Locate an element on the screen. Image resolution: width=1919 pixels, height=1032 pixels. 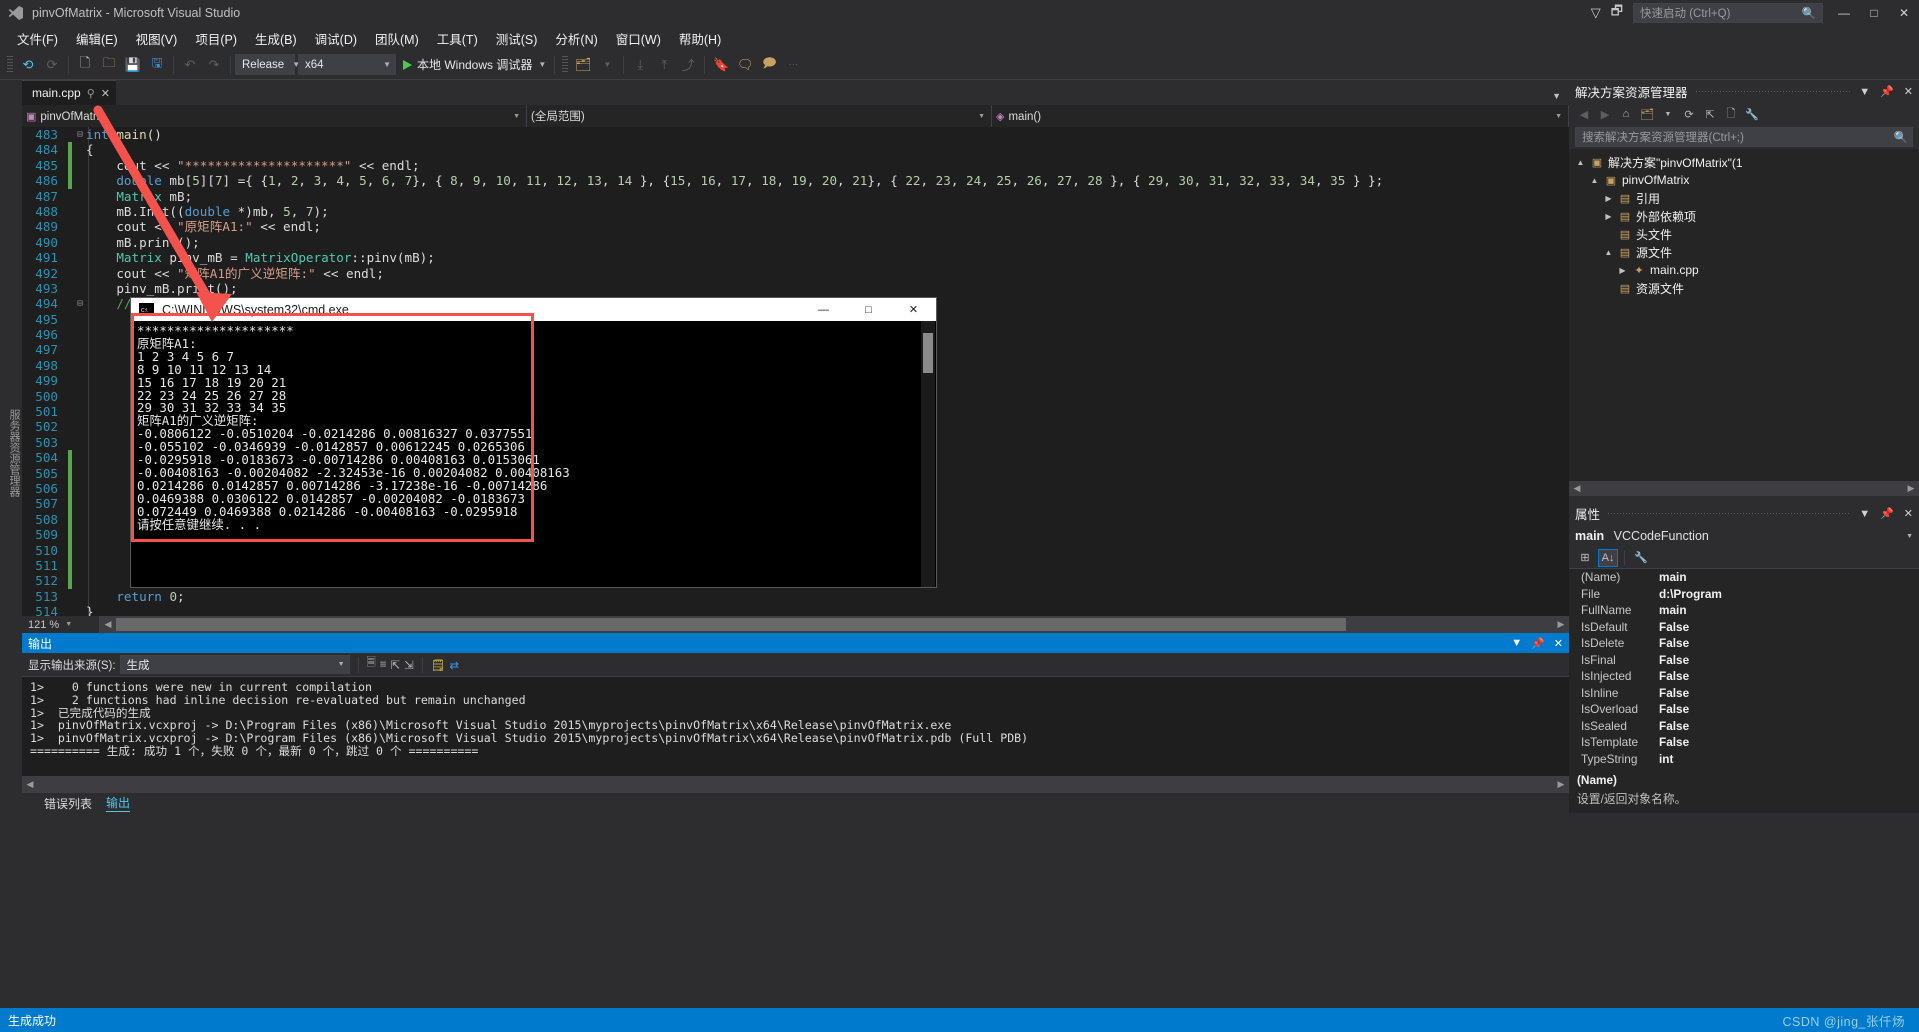
code-line: 488 mB.Init((double *)mb, 5, 7); is located at coordinates (795, 211).